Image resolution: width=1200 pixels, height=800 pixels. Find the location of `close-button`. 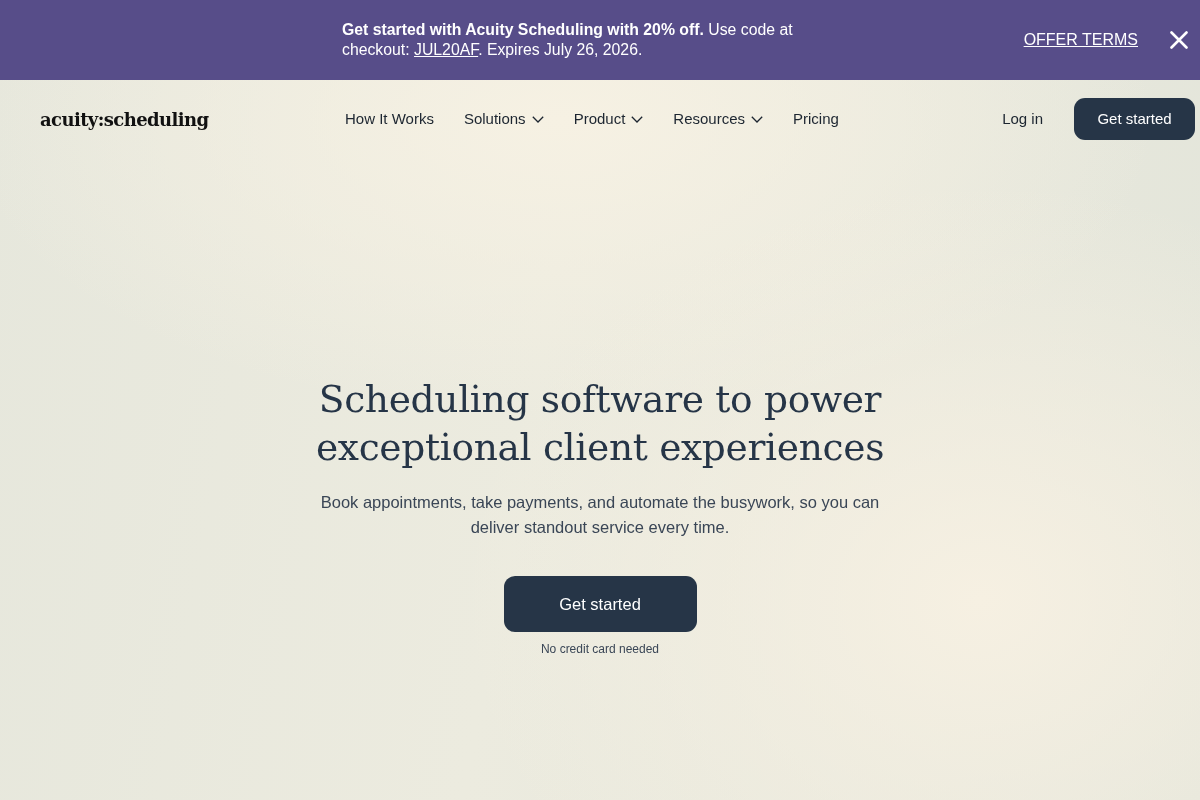

close-button is located at coordinates (1179, 40).